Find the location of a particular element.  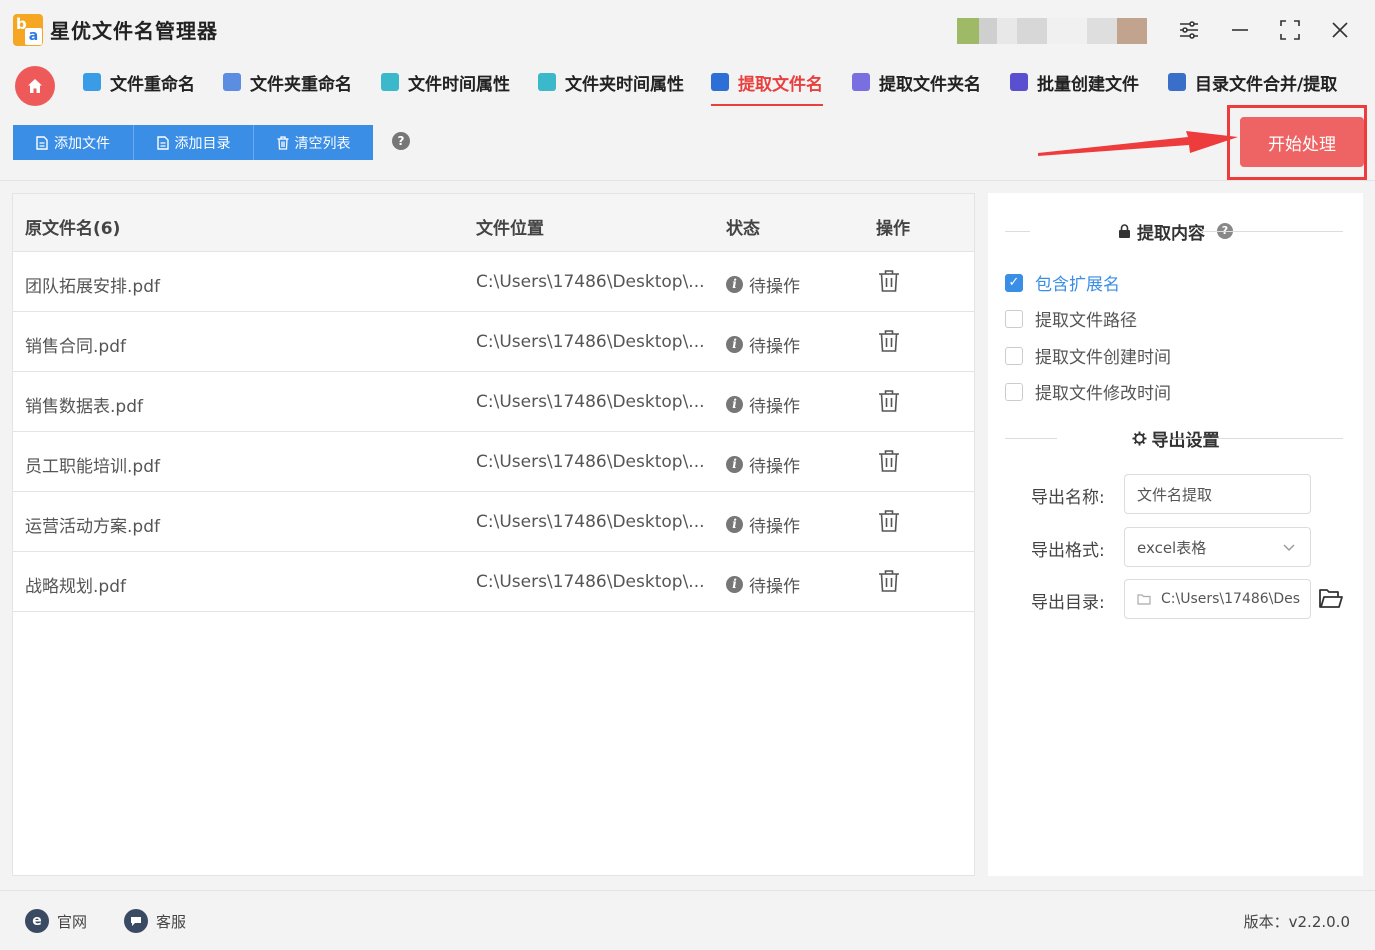

tab-file-rename: 文件重命名 is located at coordinates (139, 88).